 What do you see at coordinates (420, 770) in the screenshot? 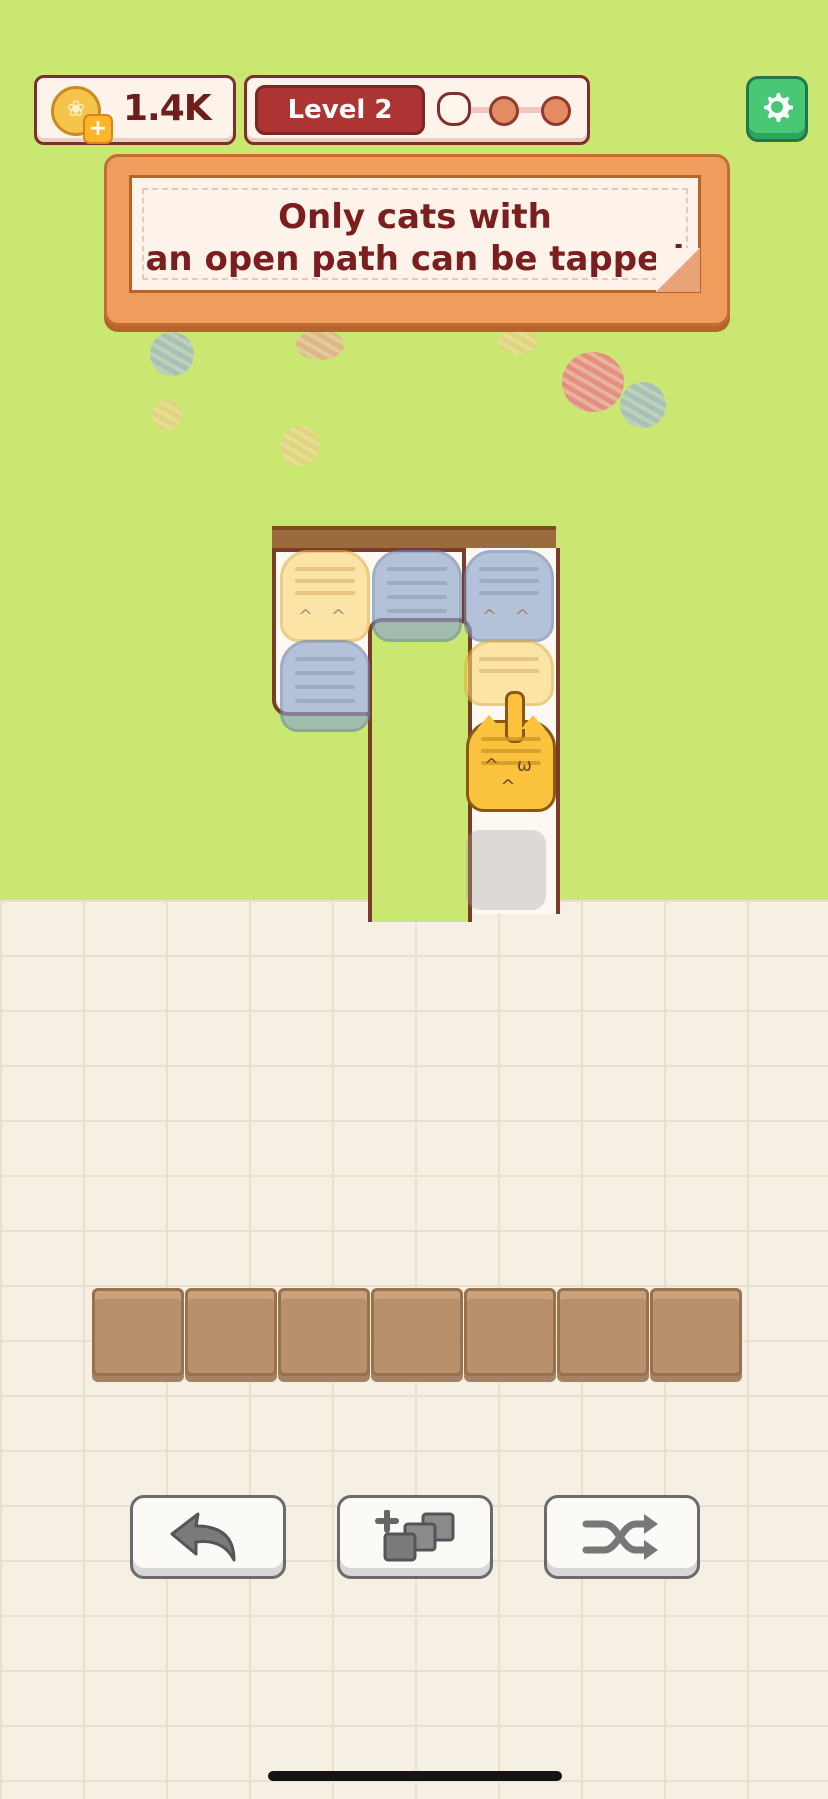
I see `board-notch` at bounding box center [420, 770].